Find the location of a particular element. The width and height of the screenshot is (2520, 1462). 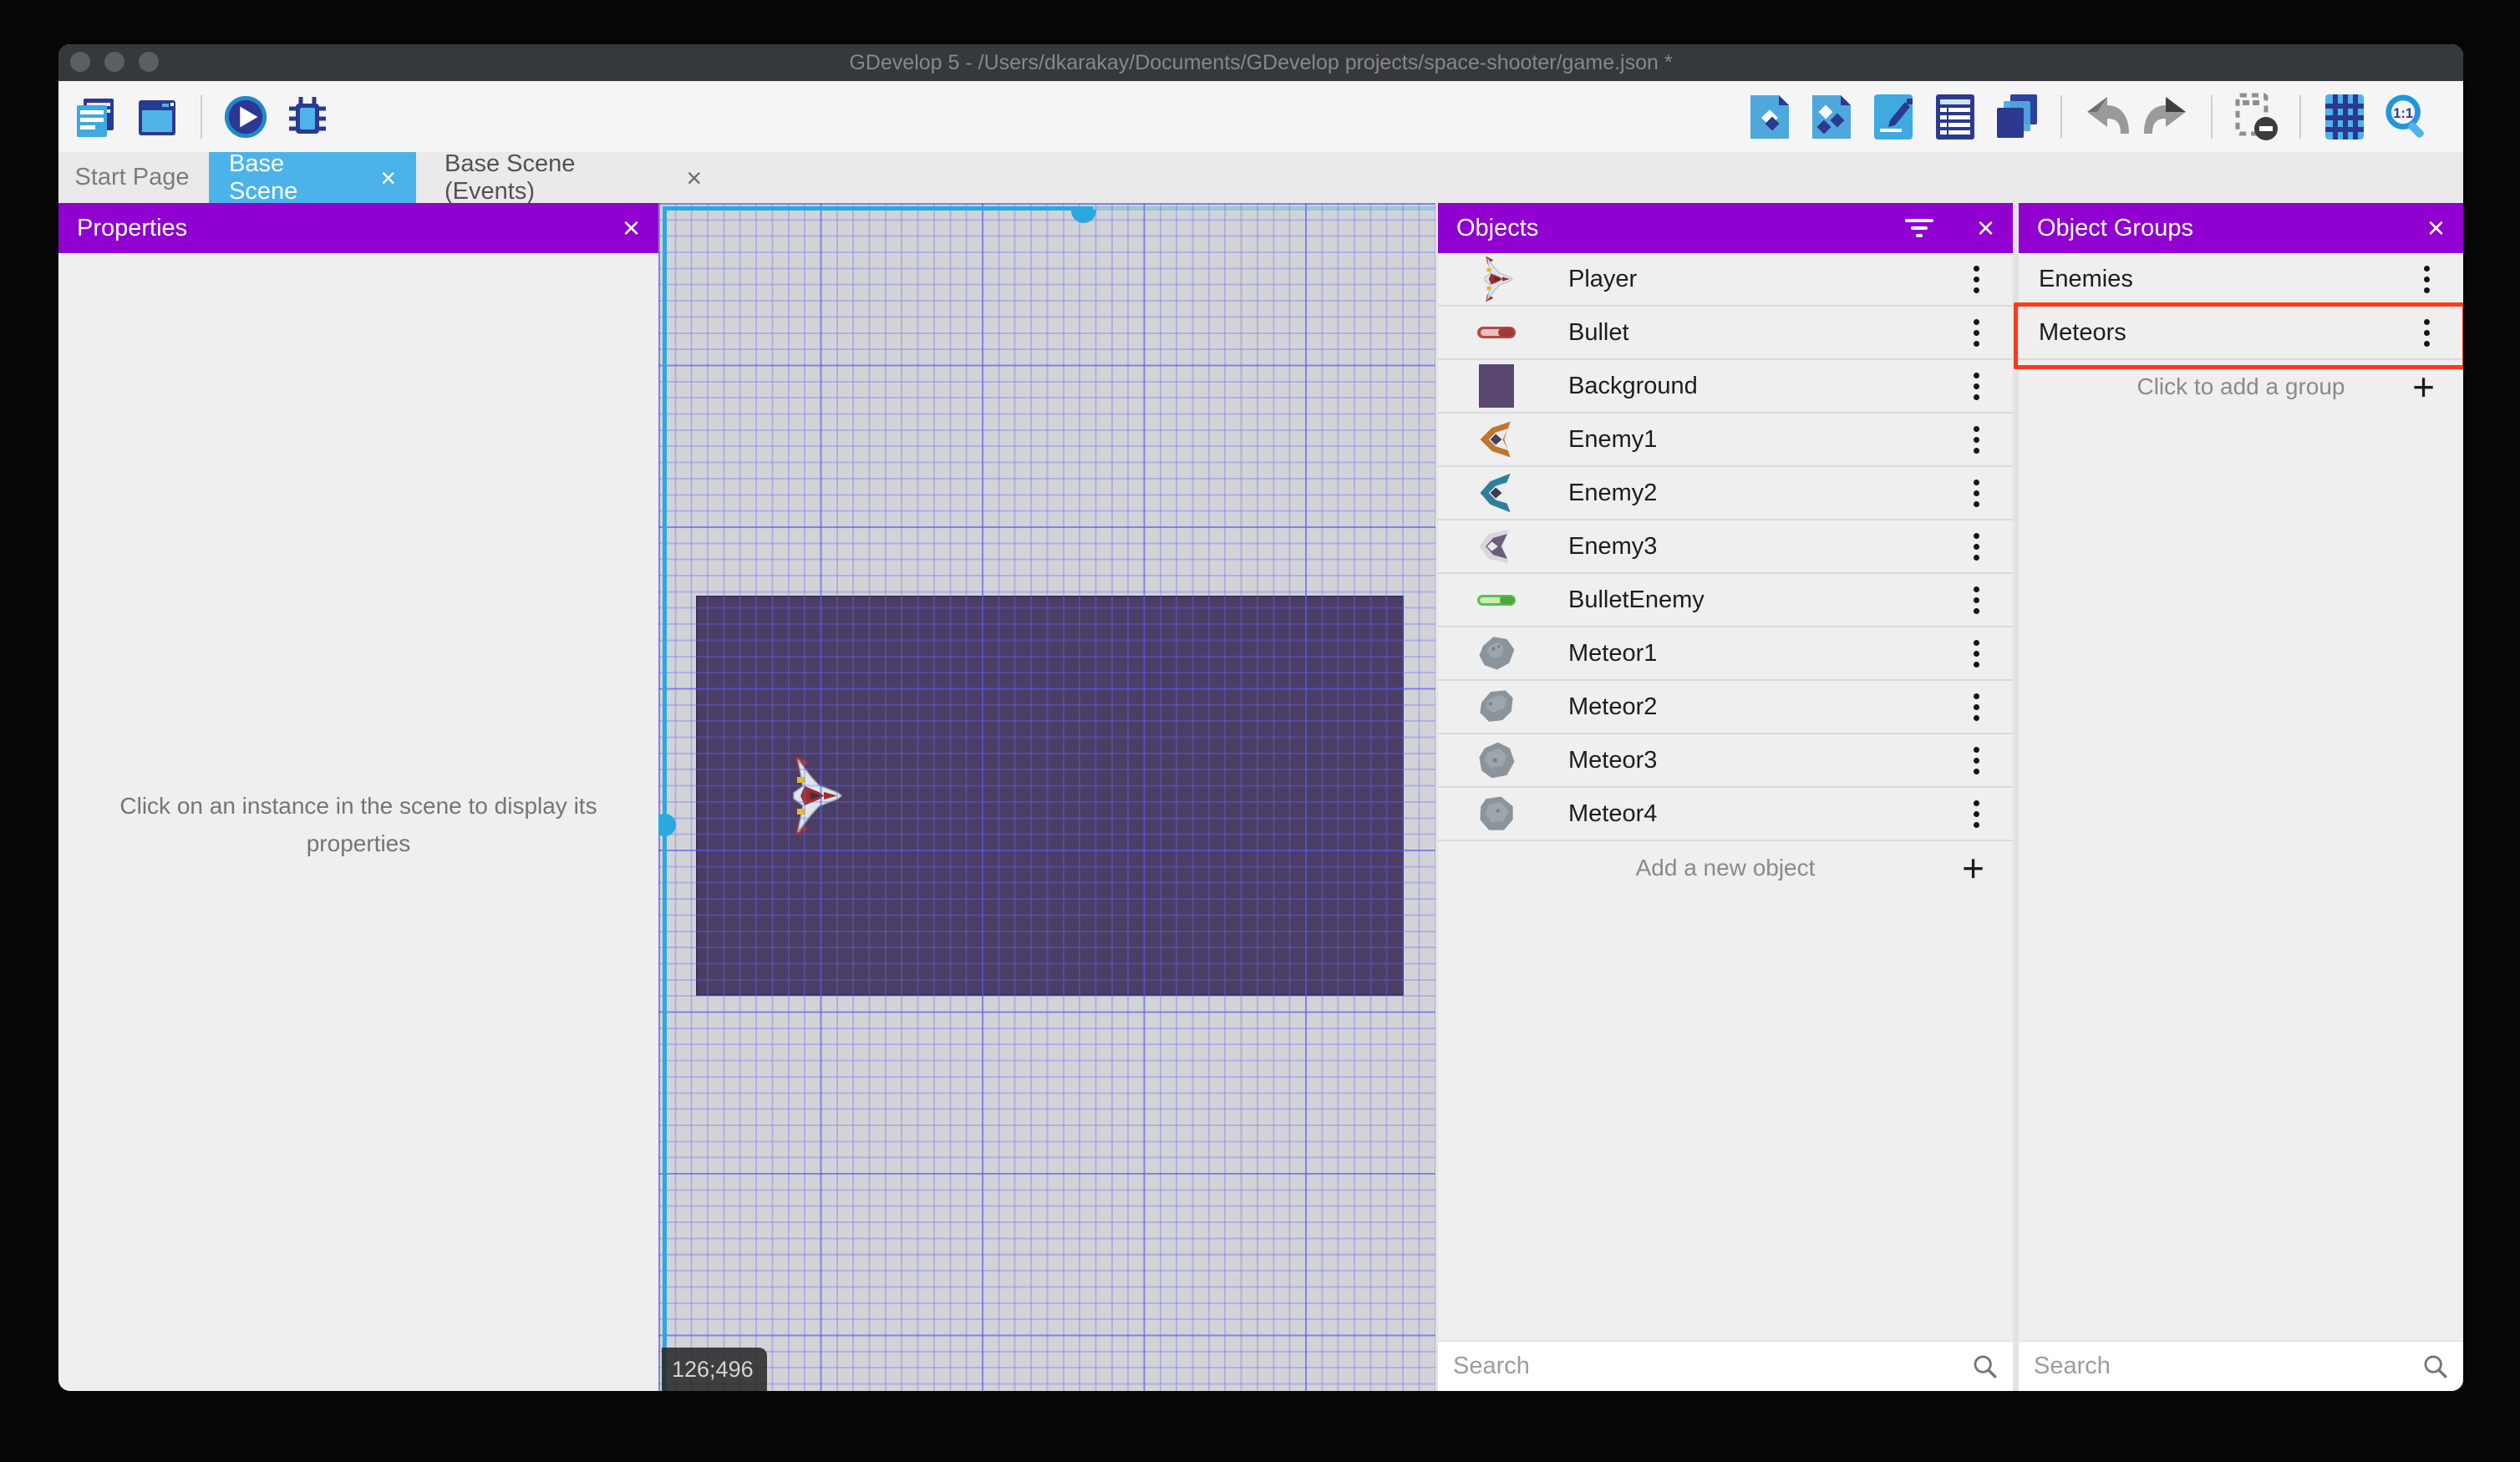

red-bullet-icon is located at coordinates (1496, 332).